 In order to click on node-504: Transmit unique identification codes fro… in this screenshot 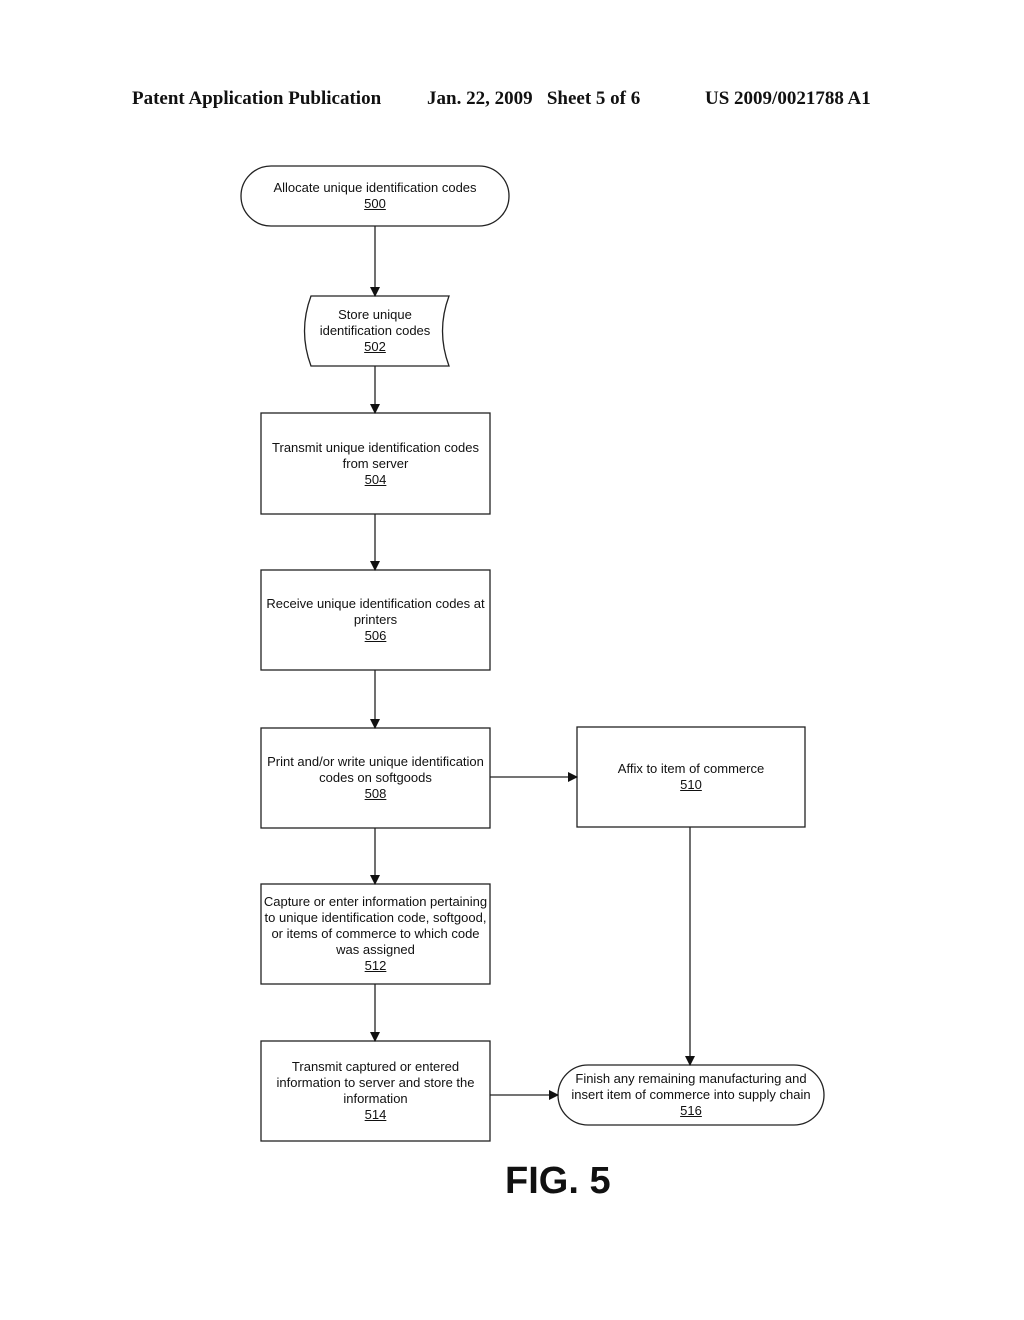, I will do `click(375, 463)`.